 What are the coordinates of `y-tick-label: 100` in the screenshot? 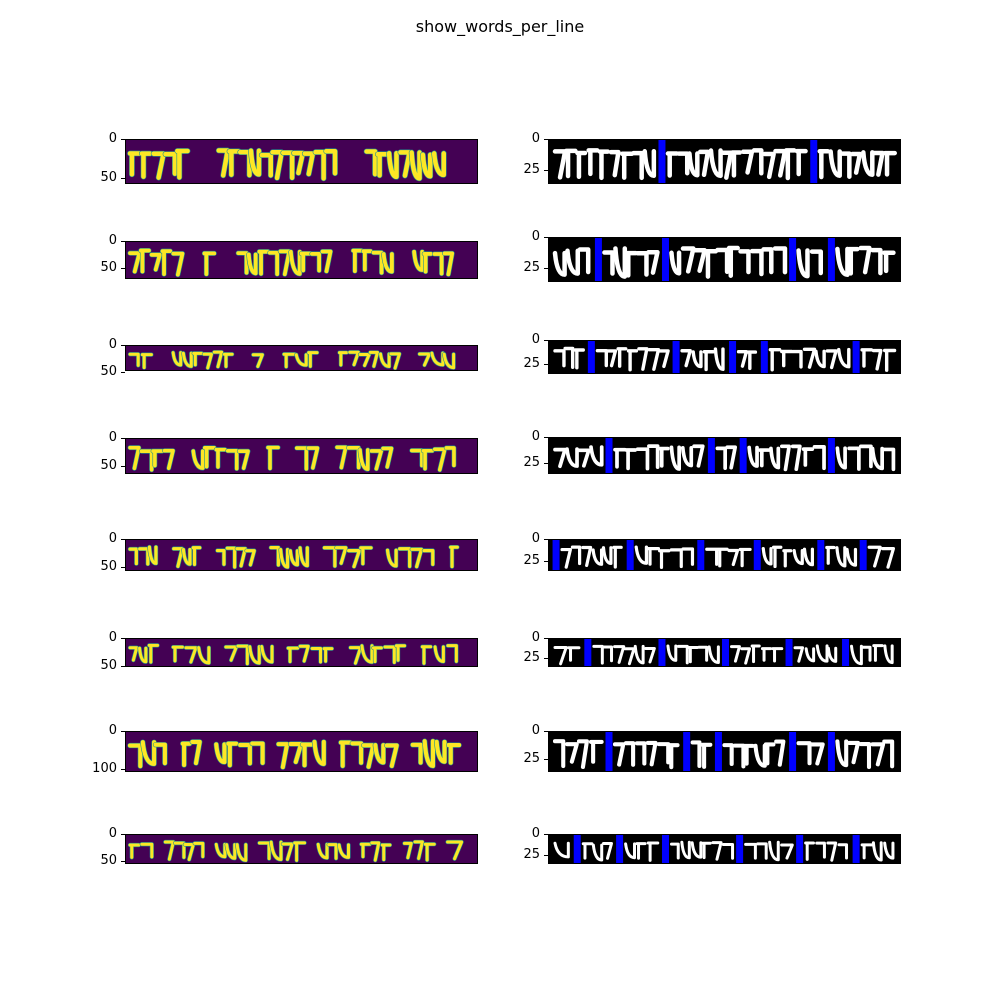 It's located at (104, 769).